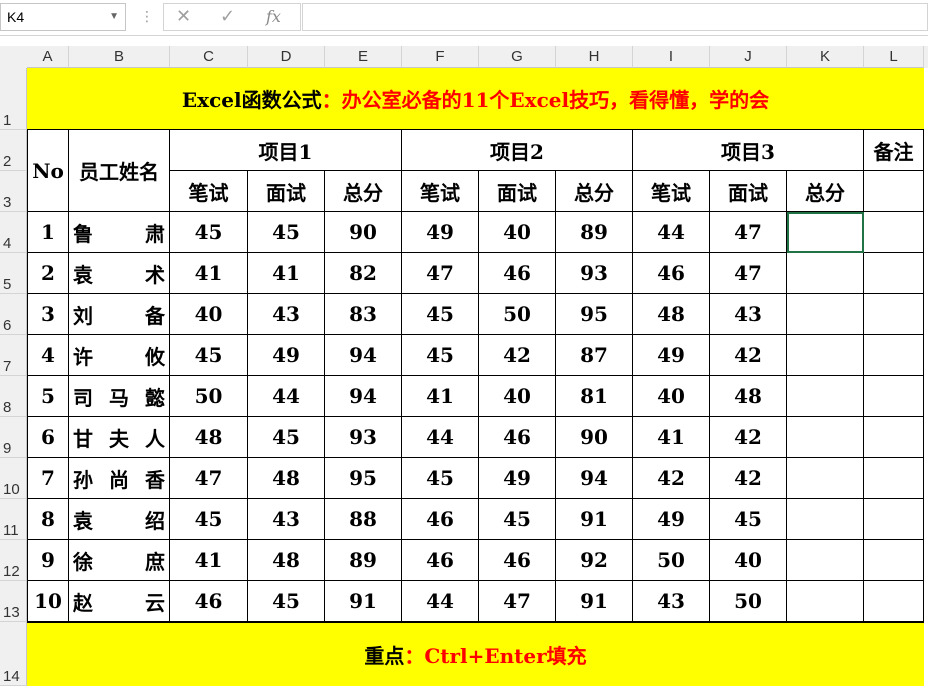 This screenshot has width=928, height=686. Describe the element at coordinates (13, 273) in the screenshot. I see `row-header-5: 5` at that location.